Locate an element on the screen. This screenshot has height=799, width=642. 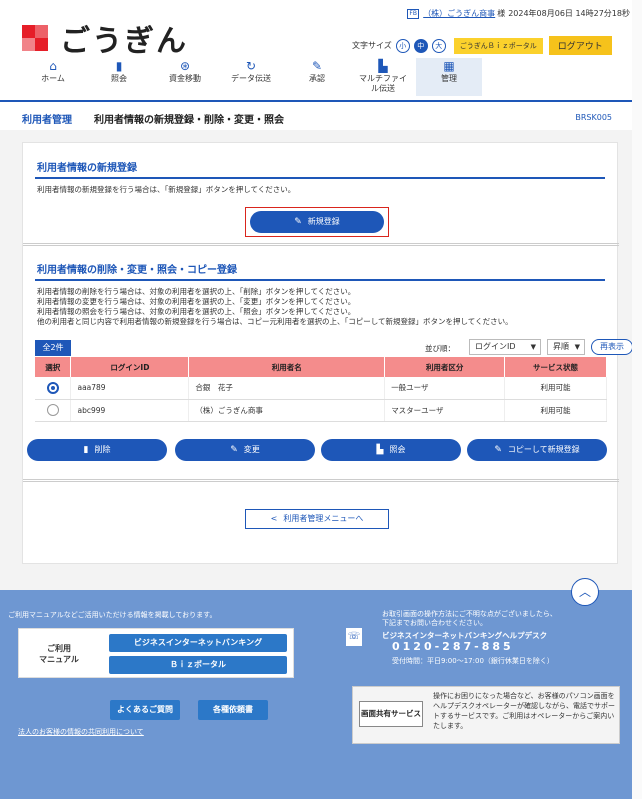
record-count-badge: 全2件 is located at coordinates (53, 348).